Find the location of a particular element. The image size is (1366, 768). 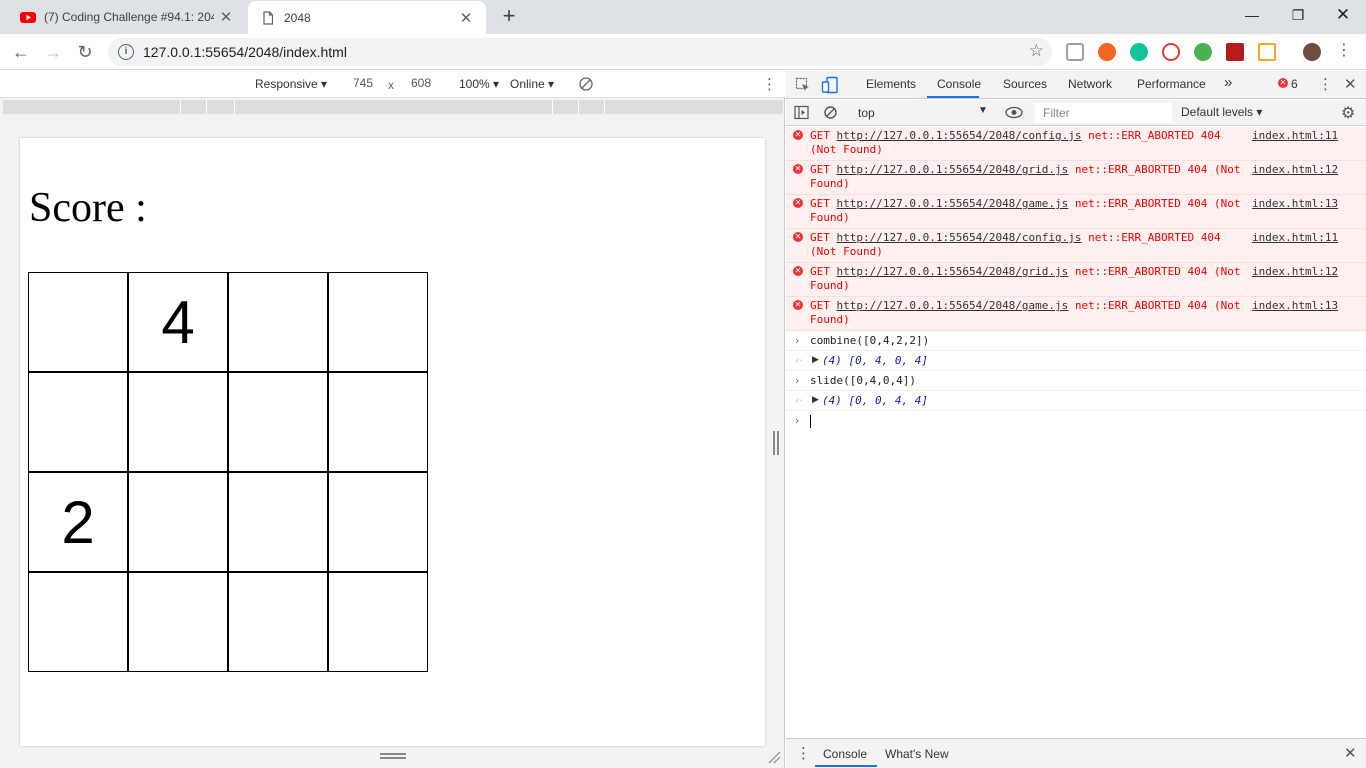

more-tabs-icon: » is located at coordinates (1228, 82).